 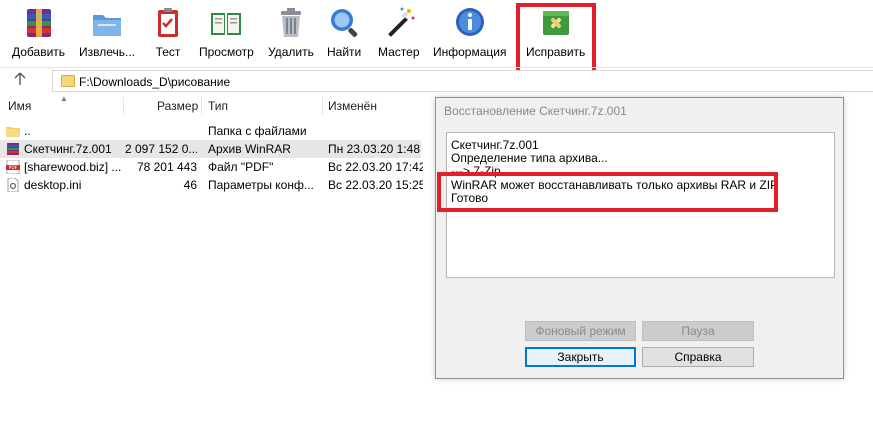 I want to click on background-mode-button: Фоновый режим, so click(x=580, y=331).